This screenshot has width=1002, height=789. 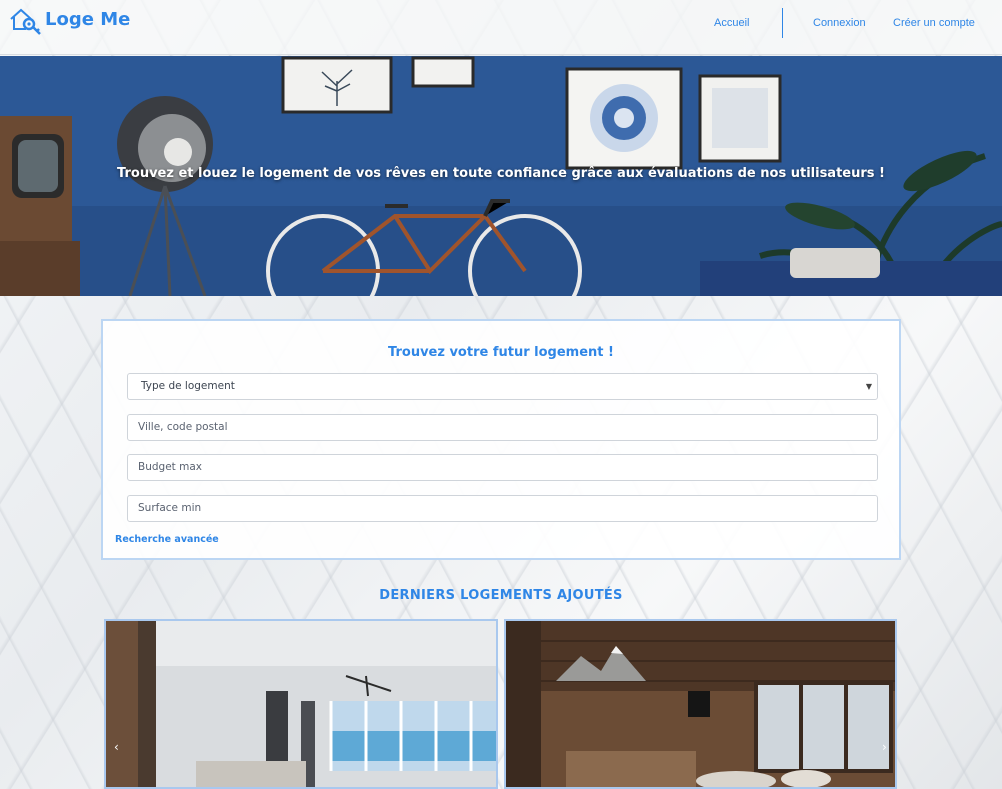 I want to click on budget-input: Budget max, so click(x=502, y=467).